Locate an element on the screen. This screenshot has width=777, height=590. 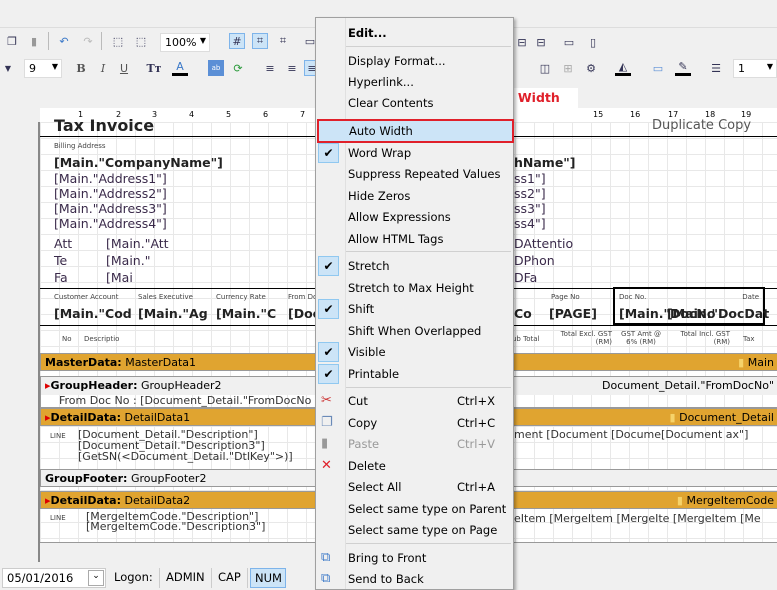
address-field: [Main."Address3"] is located at coordinates (110, 208).